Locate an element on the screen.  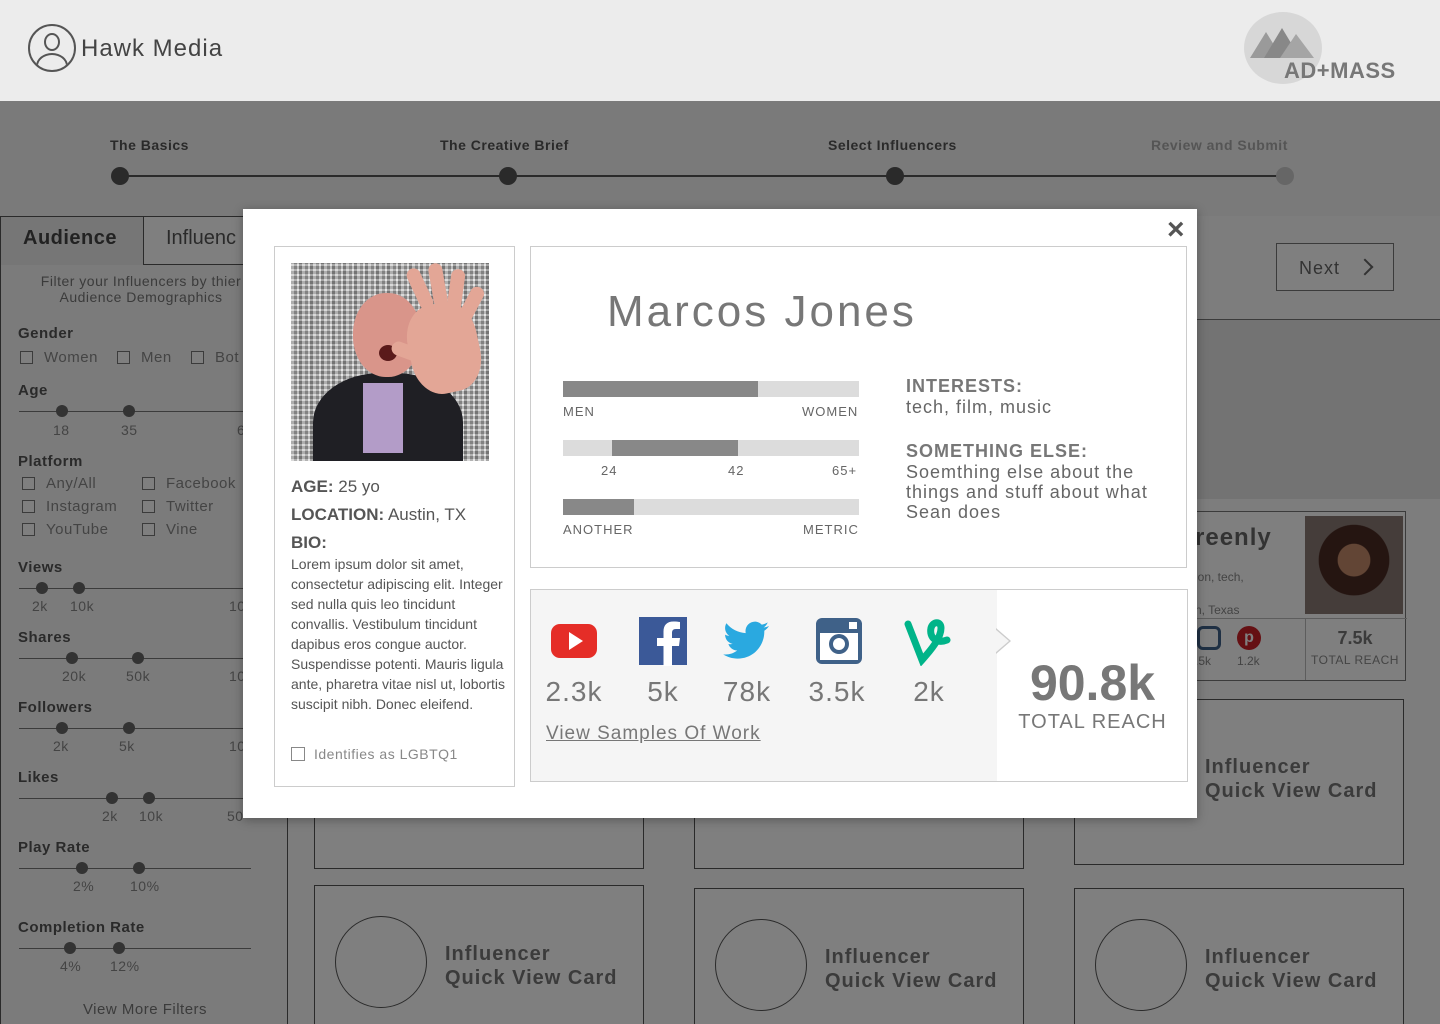
interests-value: tech, film, music is located at coordinates (979, 407).